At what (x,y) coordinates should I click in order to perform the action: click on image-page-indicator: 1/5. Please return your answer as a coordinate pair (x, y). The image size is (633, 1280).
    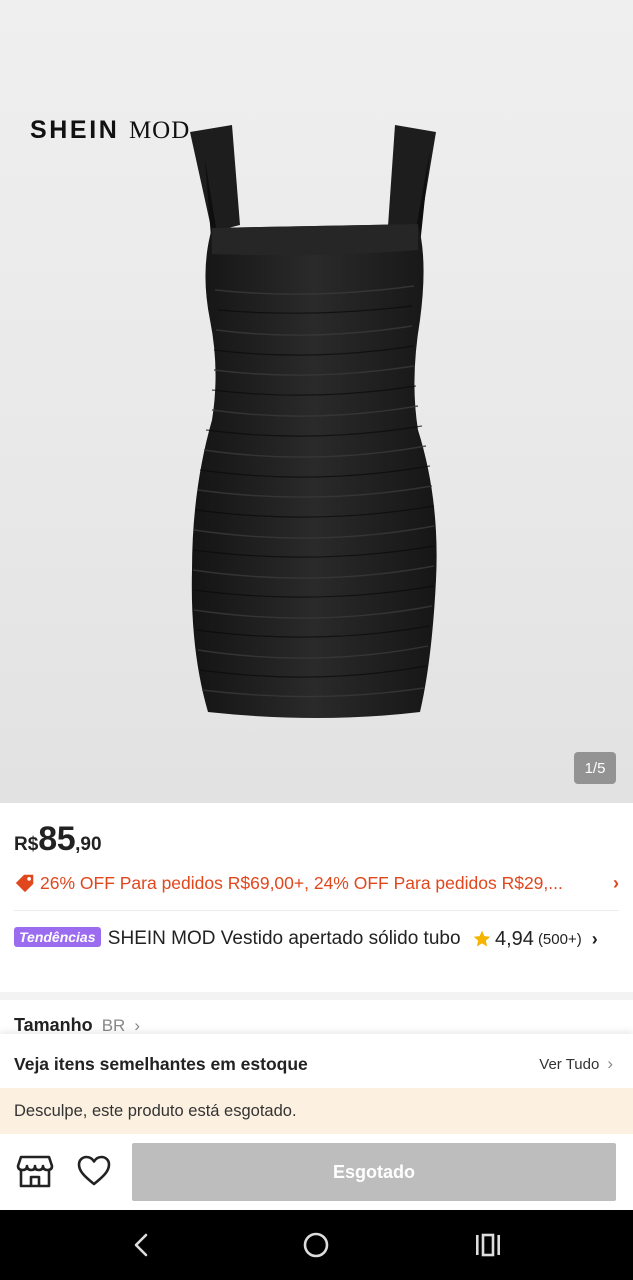
    Looking at the image, I should click on (595, 768).